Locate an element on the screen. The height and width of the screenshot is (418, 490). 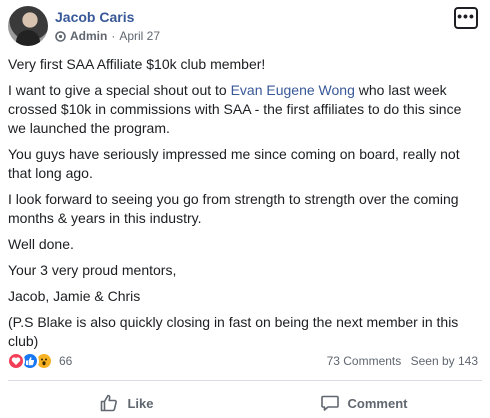
post-stats: 73 Comments Seen by 143 is located at coordinates (402, 361).